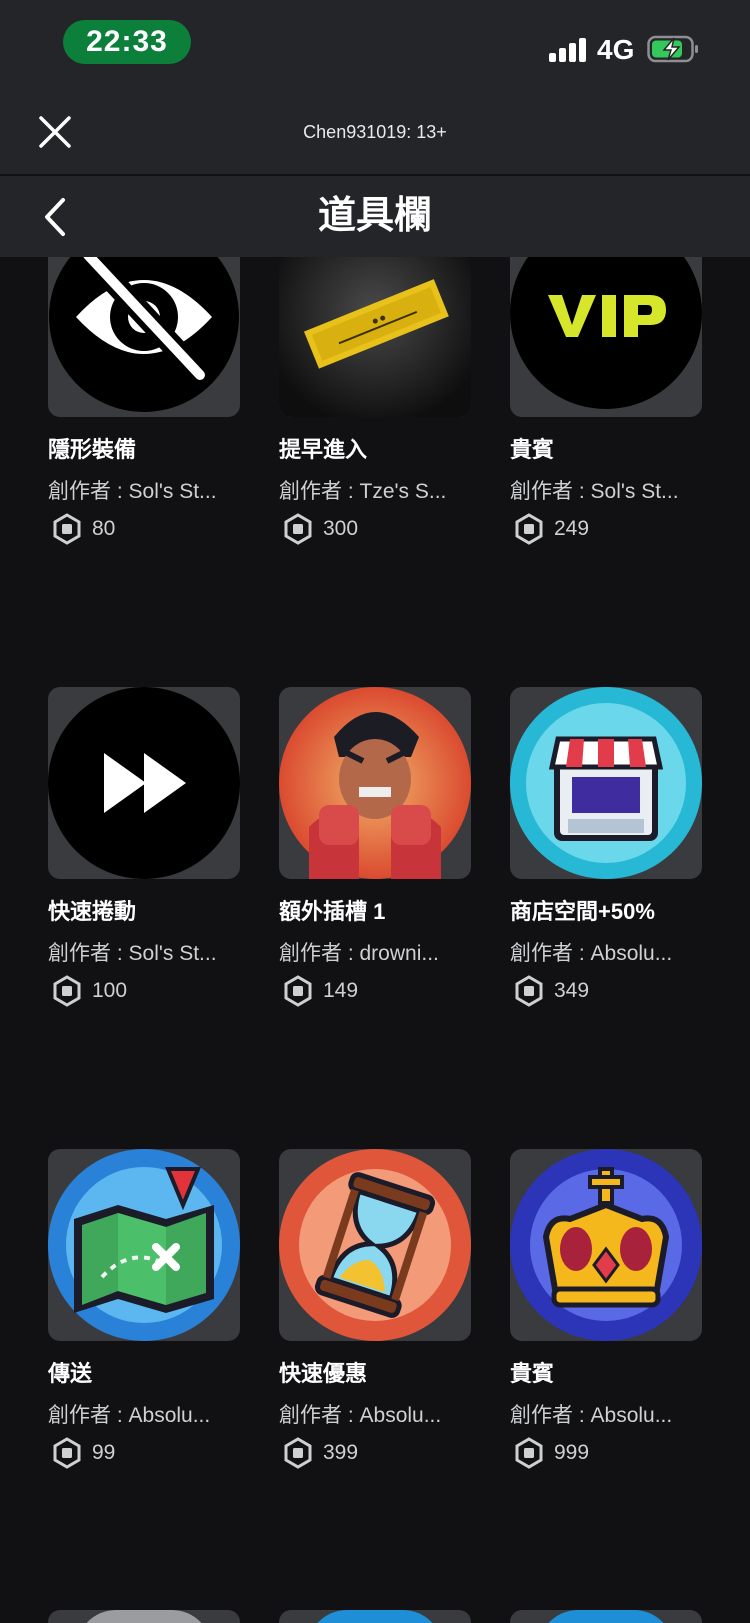 The height and width of the screenshot is (1623, 750). I want to click on price-value: 249, so click(572, 528).